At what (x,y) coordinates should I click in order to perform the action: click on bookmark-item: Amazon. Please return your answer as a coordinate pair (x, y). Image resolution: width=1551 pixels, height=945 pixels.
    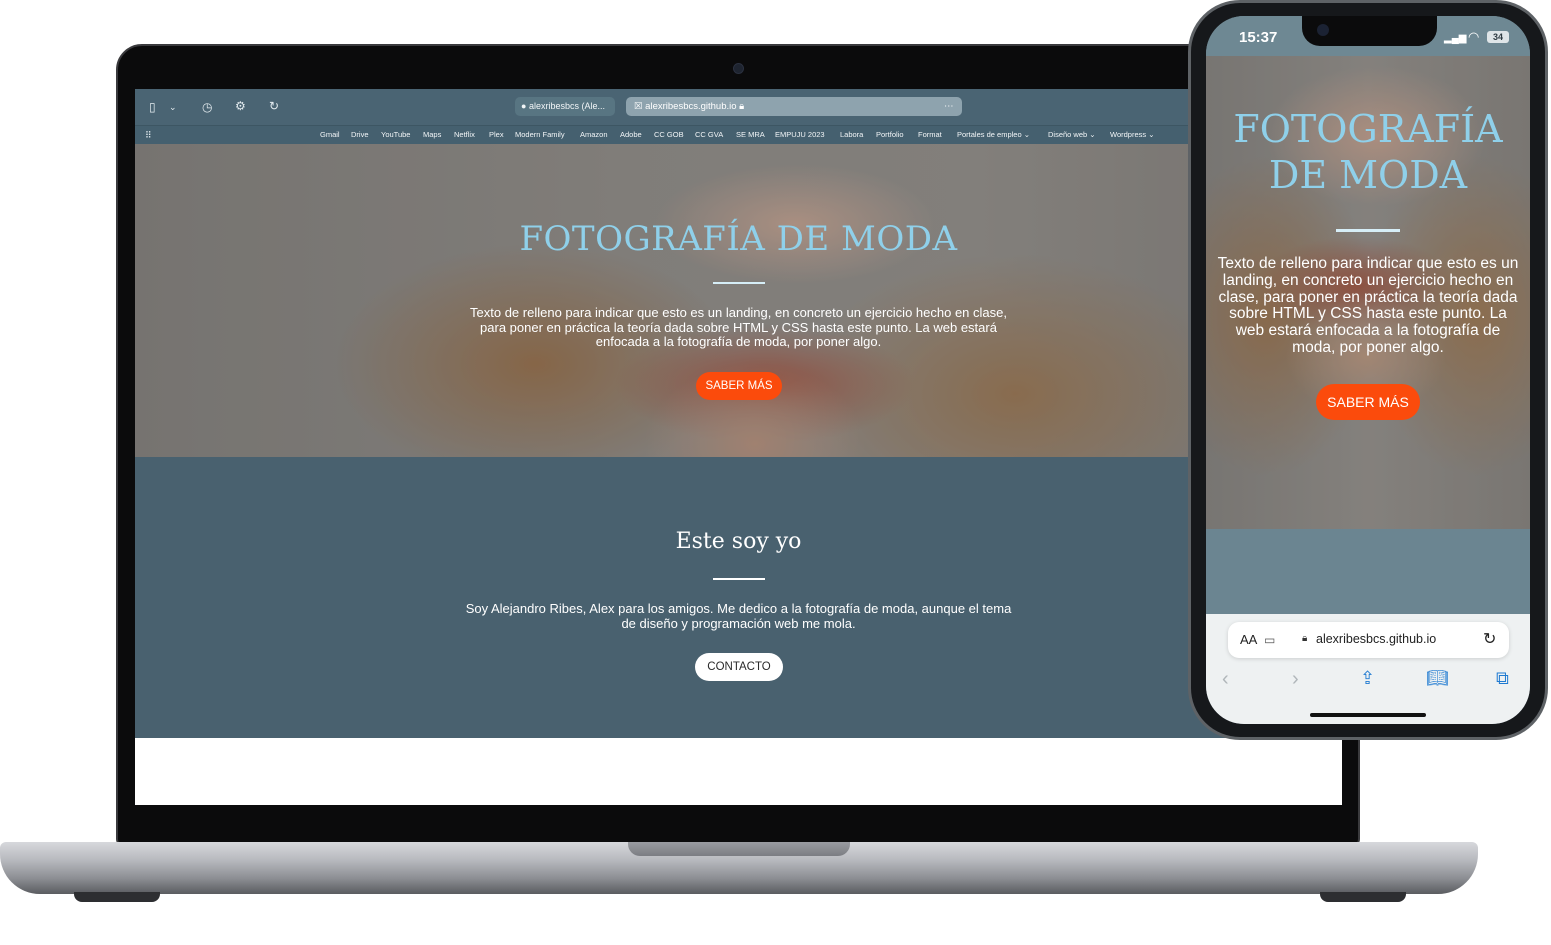
    Looking at the image, I should click on (594, 135).